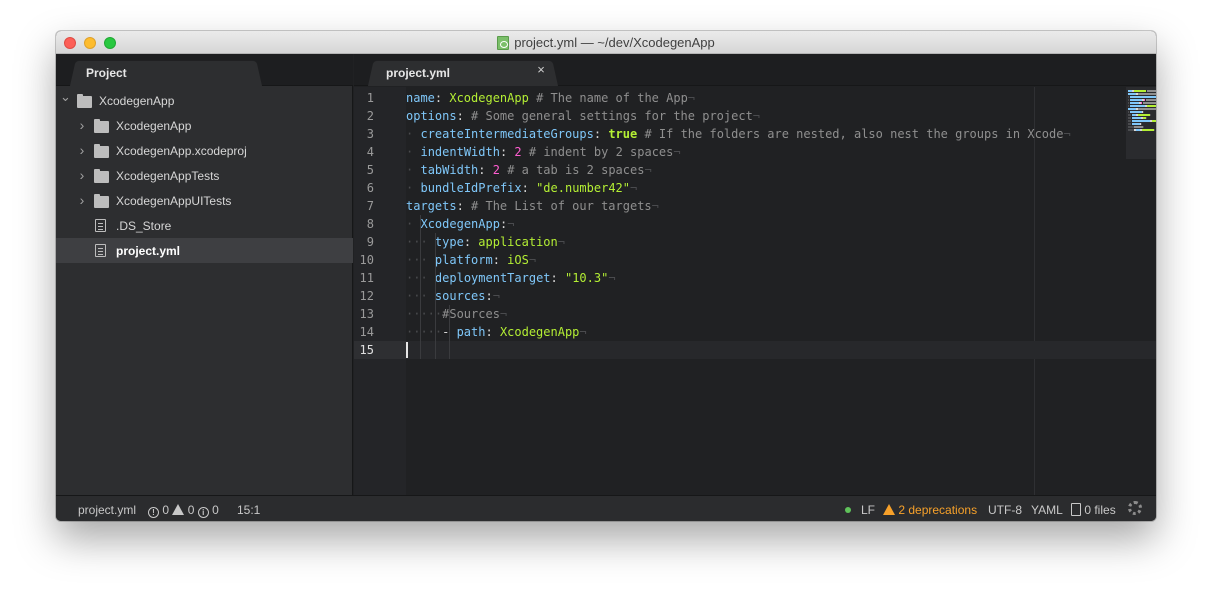 This screenshot has height=602, width=1212. What do you see at coordinates (364, 224) in the screenshot?
I see `line-number: 8` at bounding box center [364, 224].